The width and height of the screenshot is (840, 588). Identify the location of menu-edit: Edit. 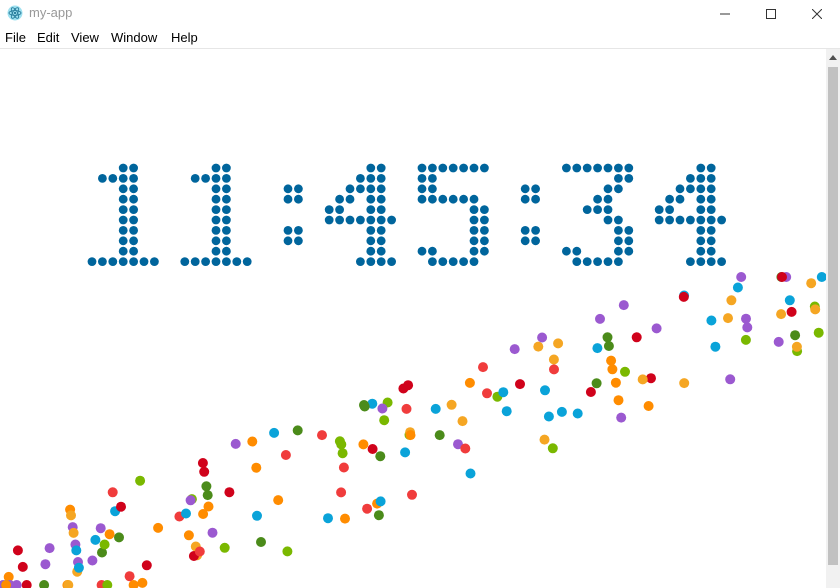
(48, 37).